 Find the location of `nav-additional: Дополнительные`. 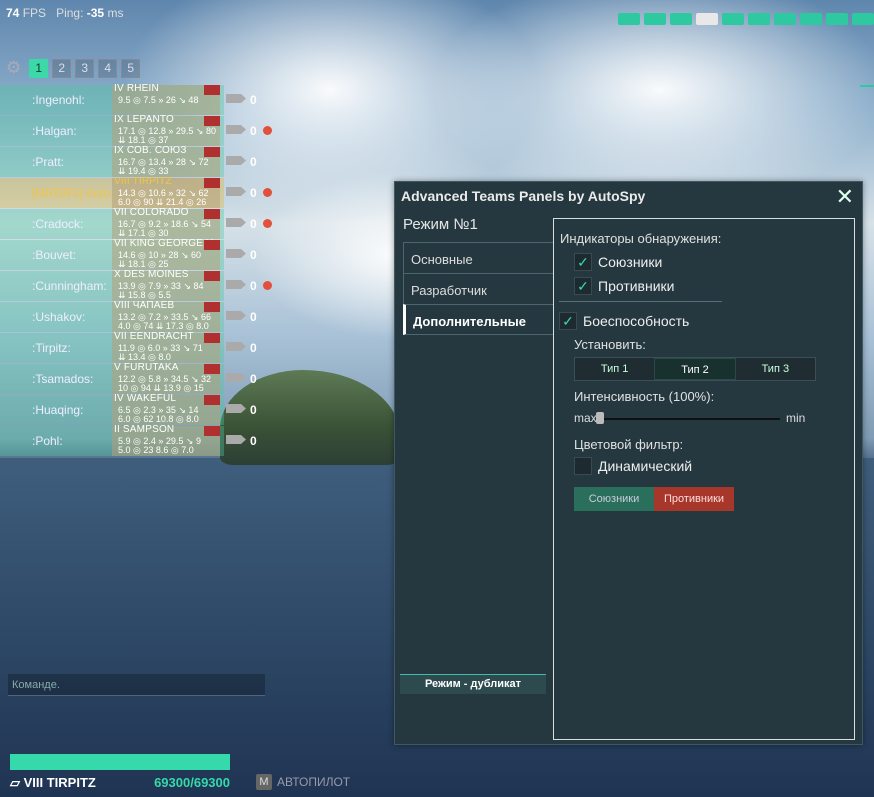

nav-additional: Дополнительные is located at coordinates (479, 319).